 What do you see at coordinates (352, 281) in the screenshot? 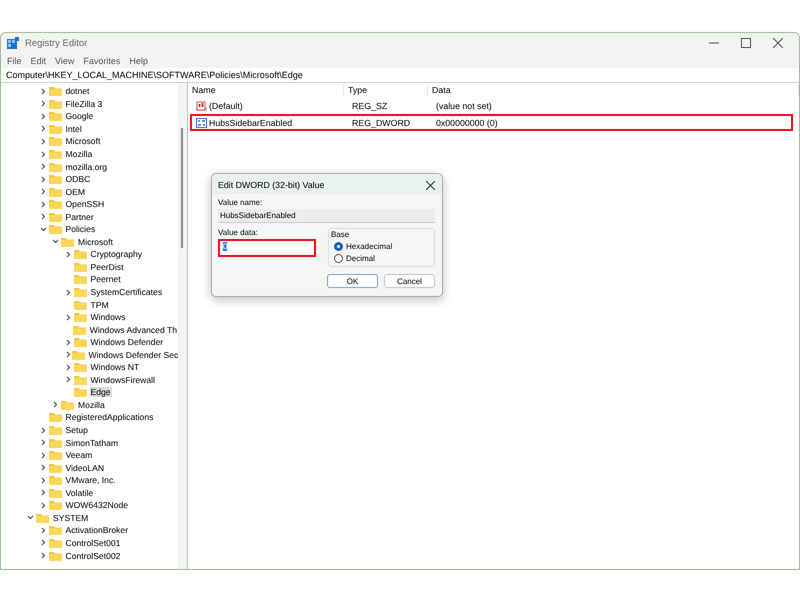
I see `dialog-button: OK` at bounding box center [352, 281].